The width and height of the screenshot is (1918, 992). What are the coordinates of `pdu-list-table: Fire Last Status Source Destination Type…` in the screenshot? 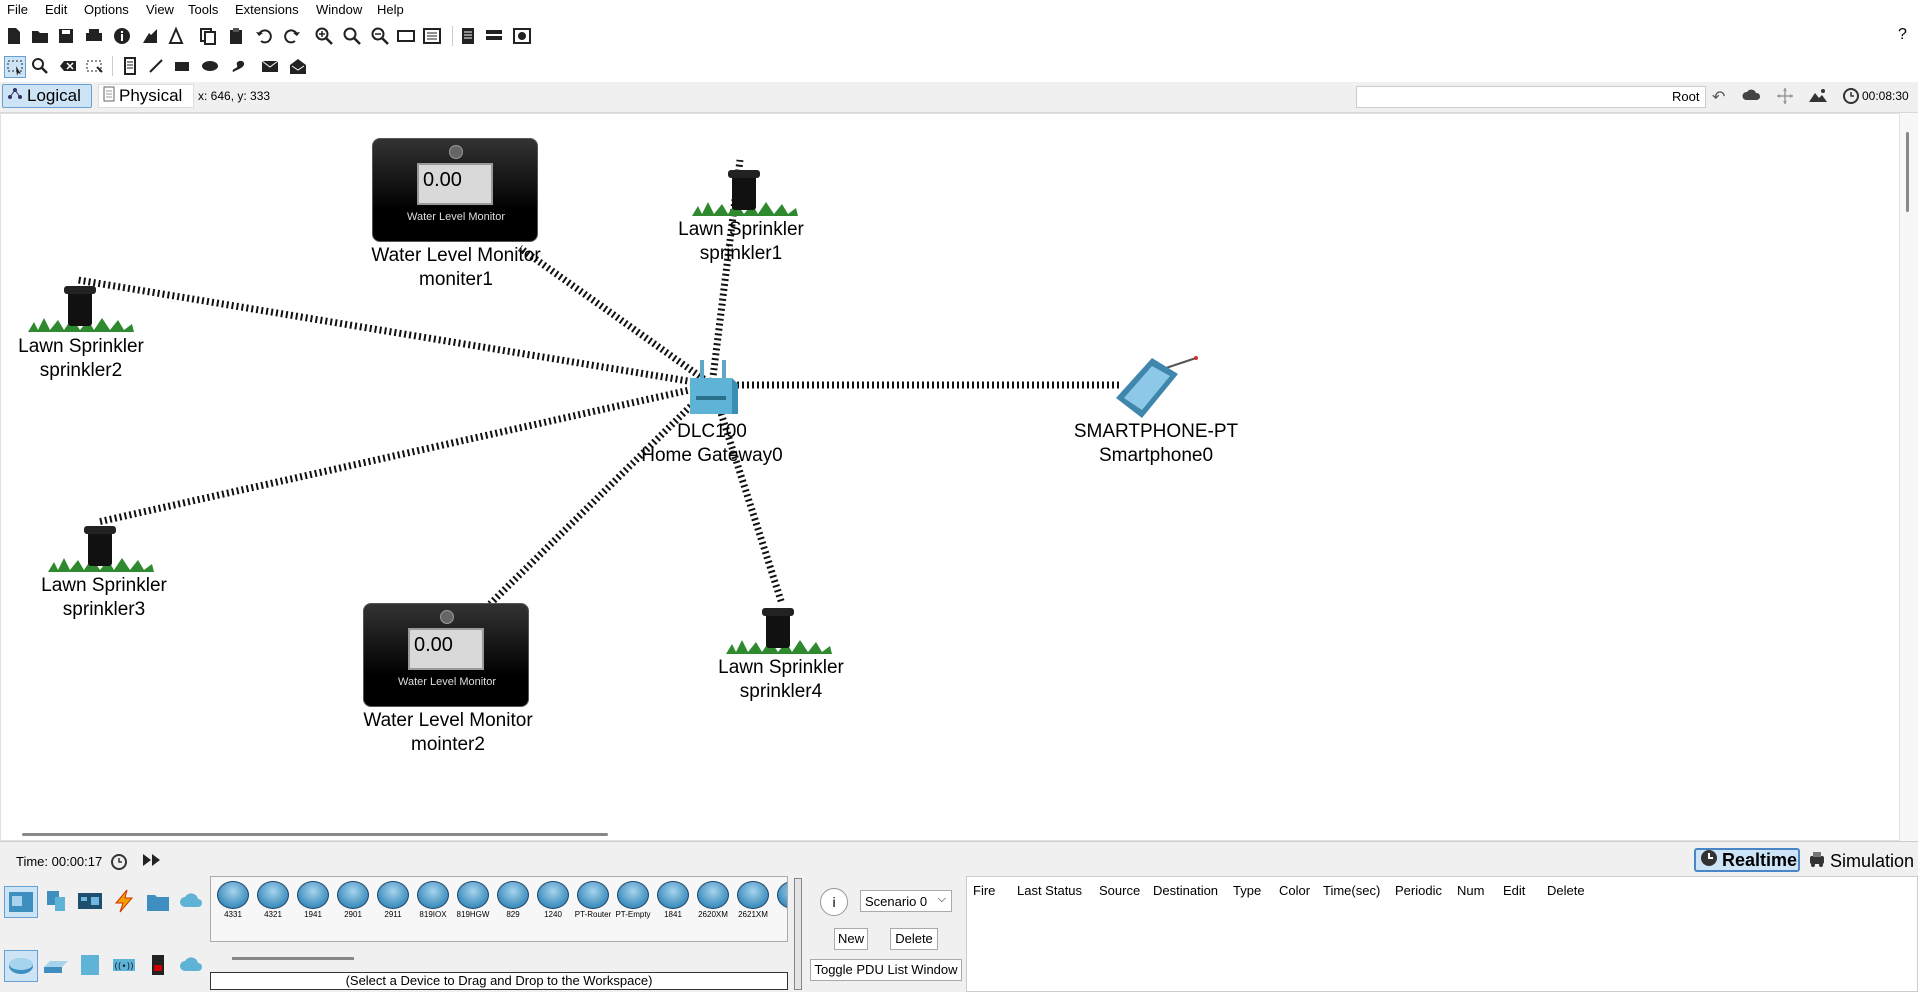 It's located at (1442, 934).